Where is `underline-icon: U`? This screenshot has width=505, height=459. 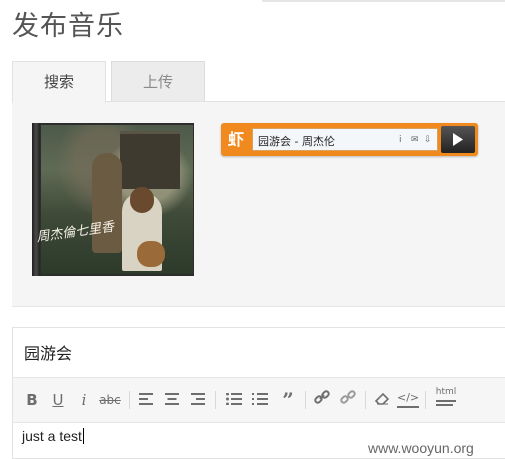 underline-icon: U is located at coordinates (58, 400).